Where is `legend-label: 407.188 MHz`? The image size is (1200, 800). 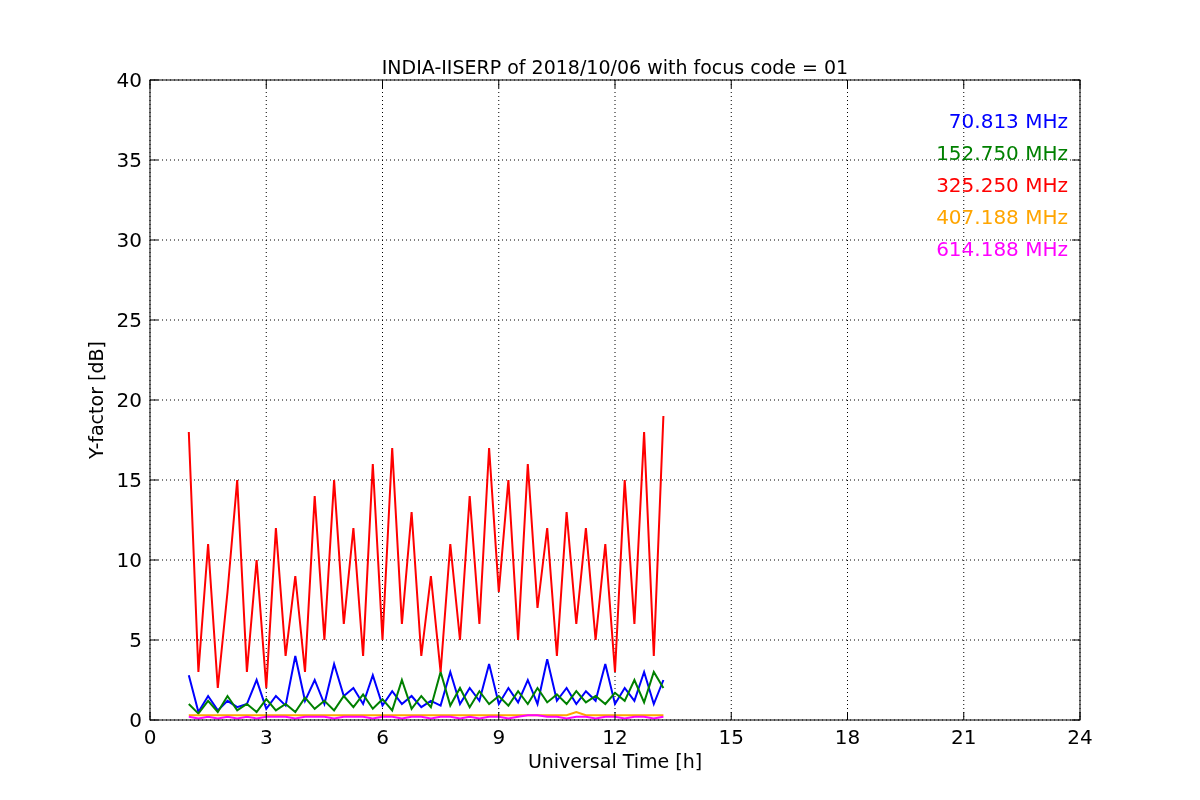 legend-label: 407.188 MHz is located at coordinates (1002, 217).